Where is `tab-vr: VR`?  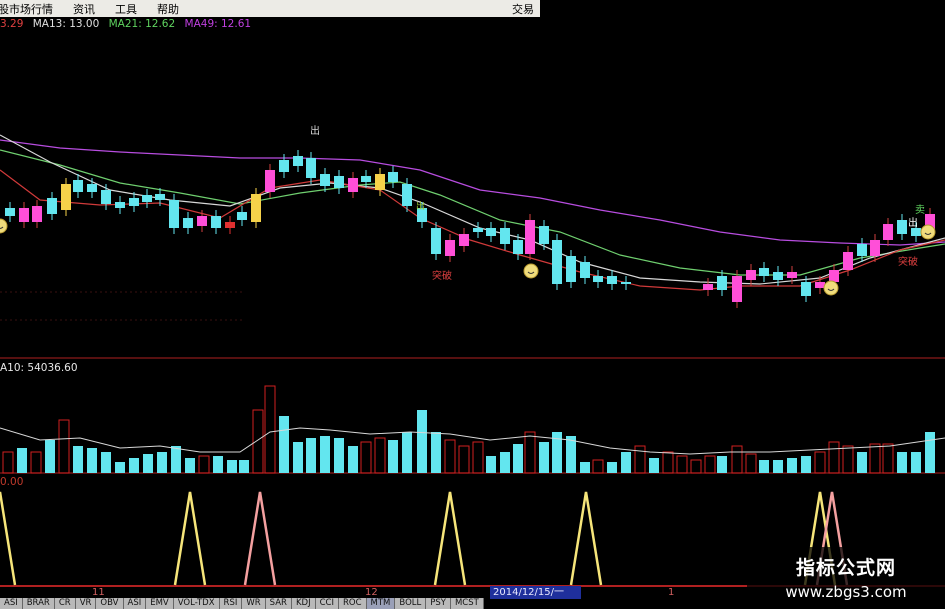 tab-vr: VR is located at coordinates (86, 603).